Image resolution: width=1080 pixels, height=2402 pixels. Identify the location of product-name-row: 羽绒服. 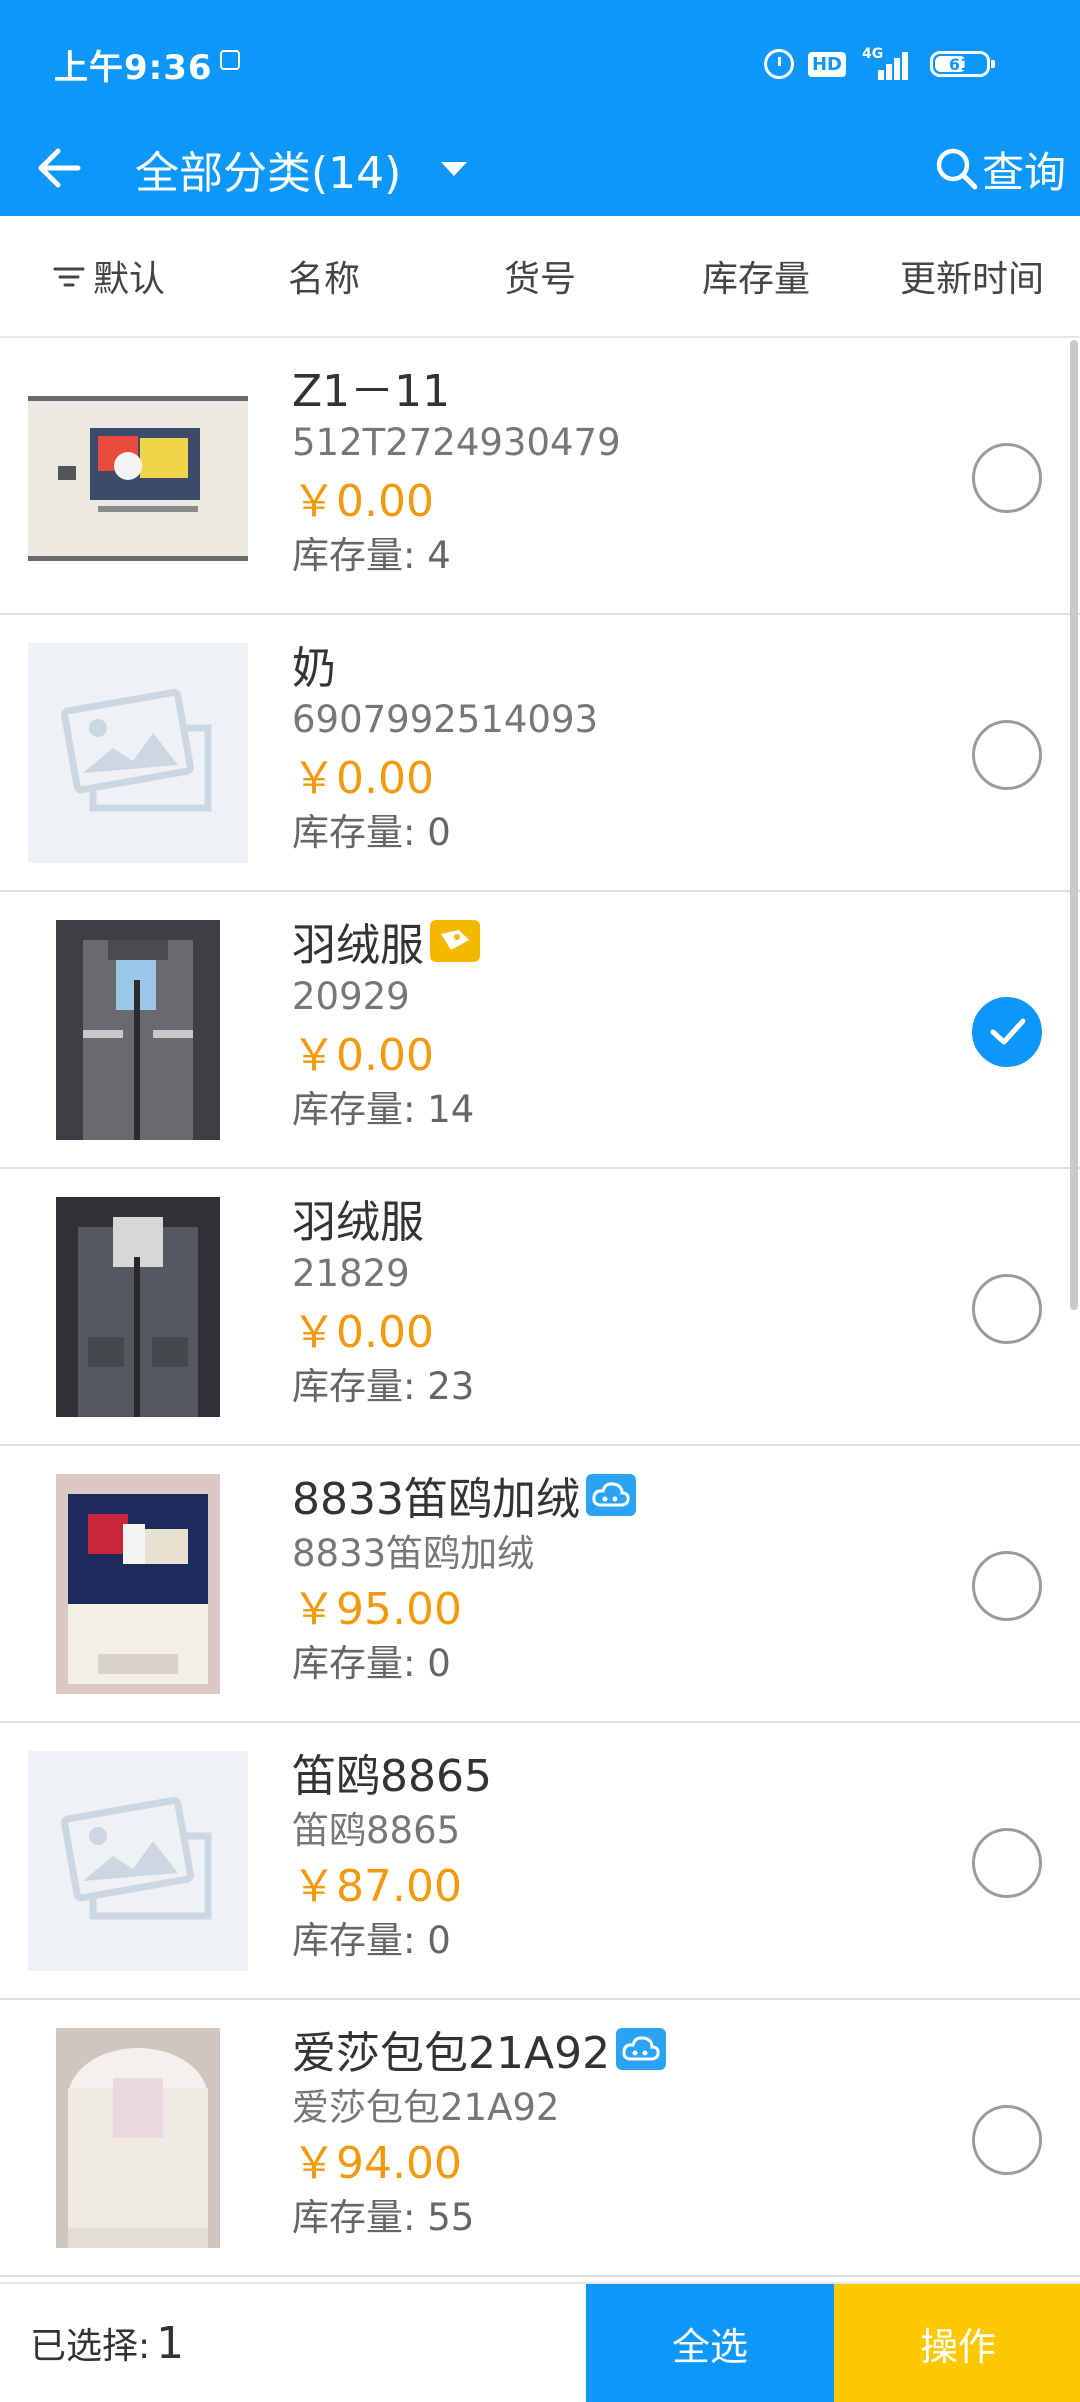
(386, 941).